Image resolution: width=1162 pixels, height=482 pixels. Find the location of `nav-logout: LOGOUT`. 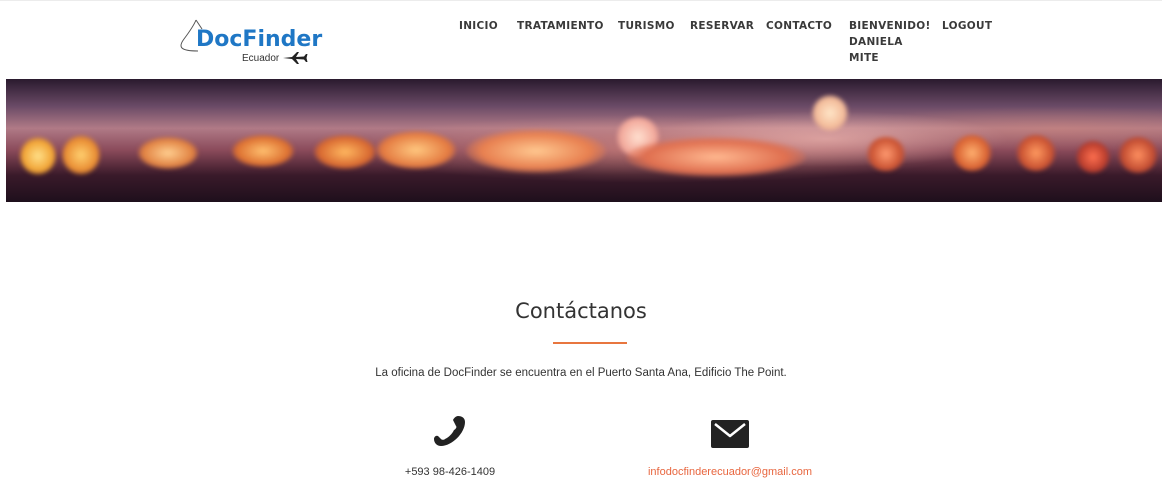

nav-logout: LOGOUT is located at coordinates (967, 26).